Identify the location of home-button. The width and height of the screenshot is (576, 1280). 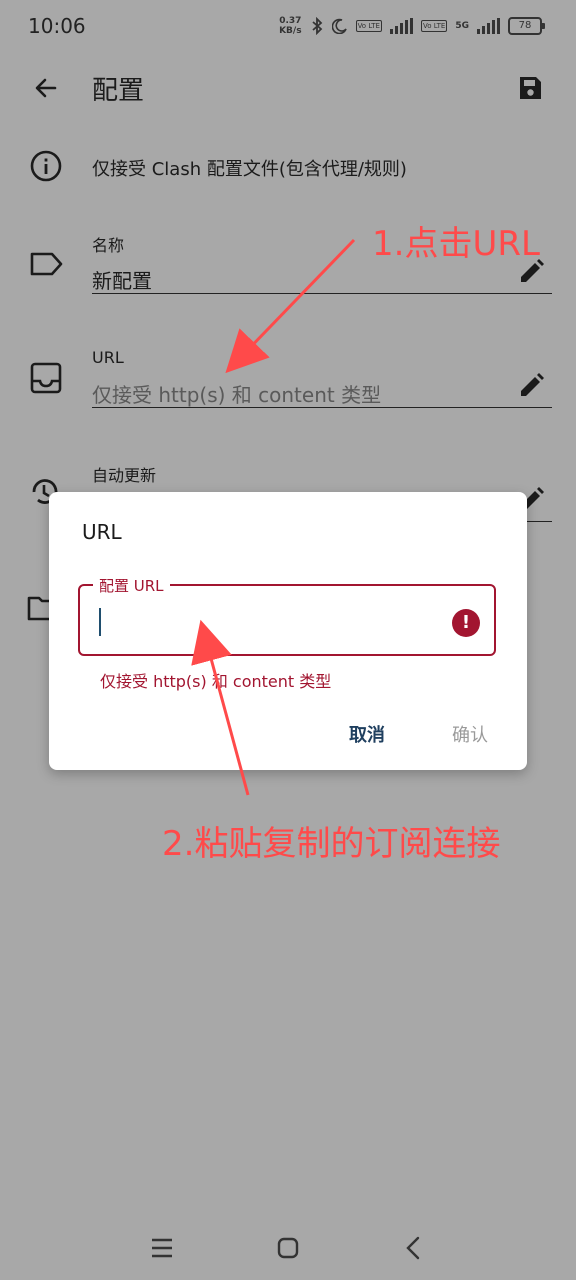
(288, 1248).